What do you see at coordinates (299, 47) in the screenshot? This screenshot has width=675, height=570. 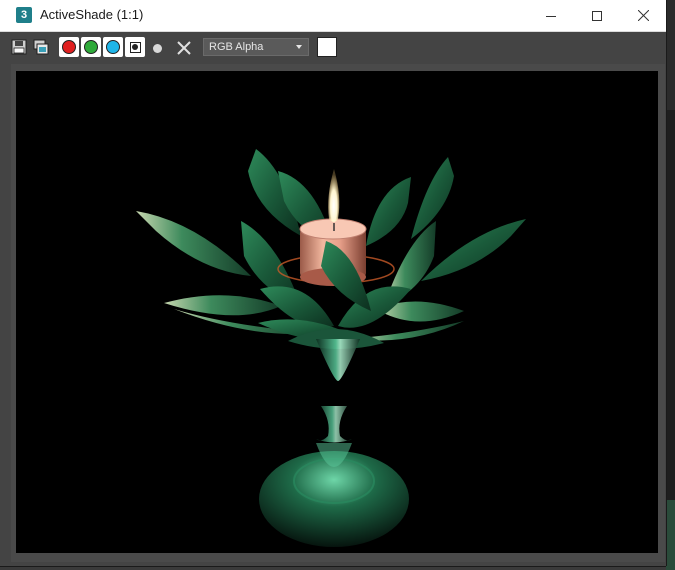 I see `chevron-down-icon` at bounding box center [299, 47].